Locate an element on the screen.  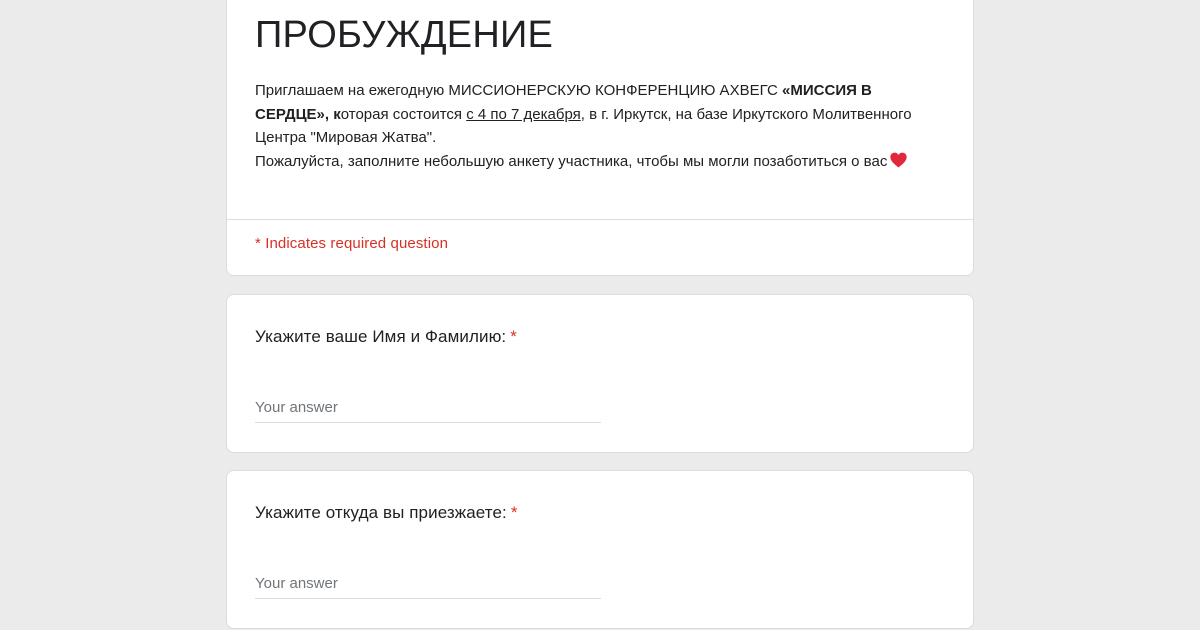
heart-icon is located at coordinates (898, 160).